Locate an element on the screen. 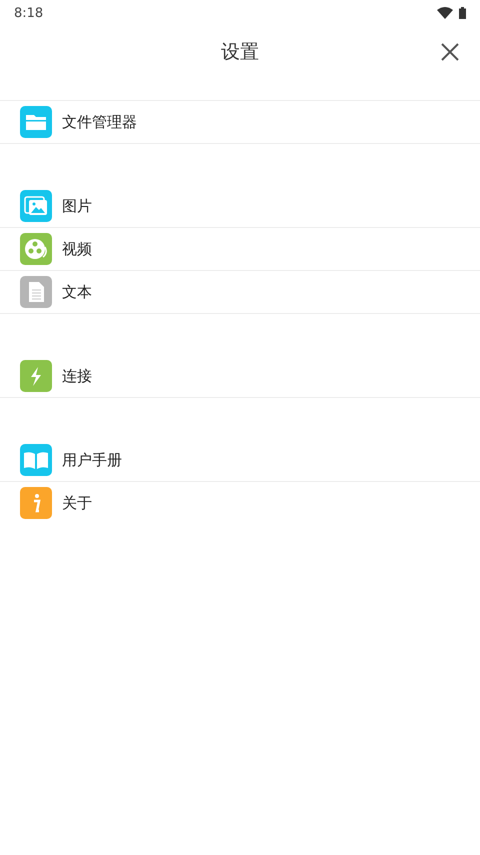 The height and width of the screenshot is (855, 480). settings-item: 连接 is located at coordinates (240, 376).